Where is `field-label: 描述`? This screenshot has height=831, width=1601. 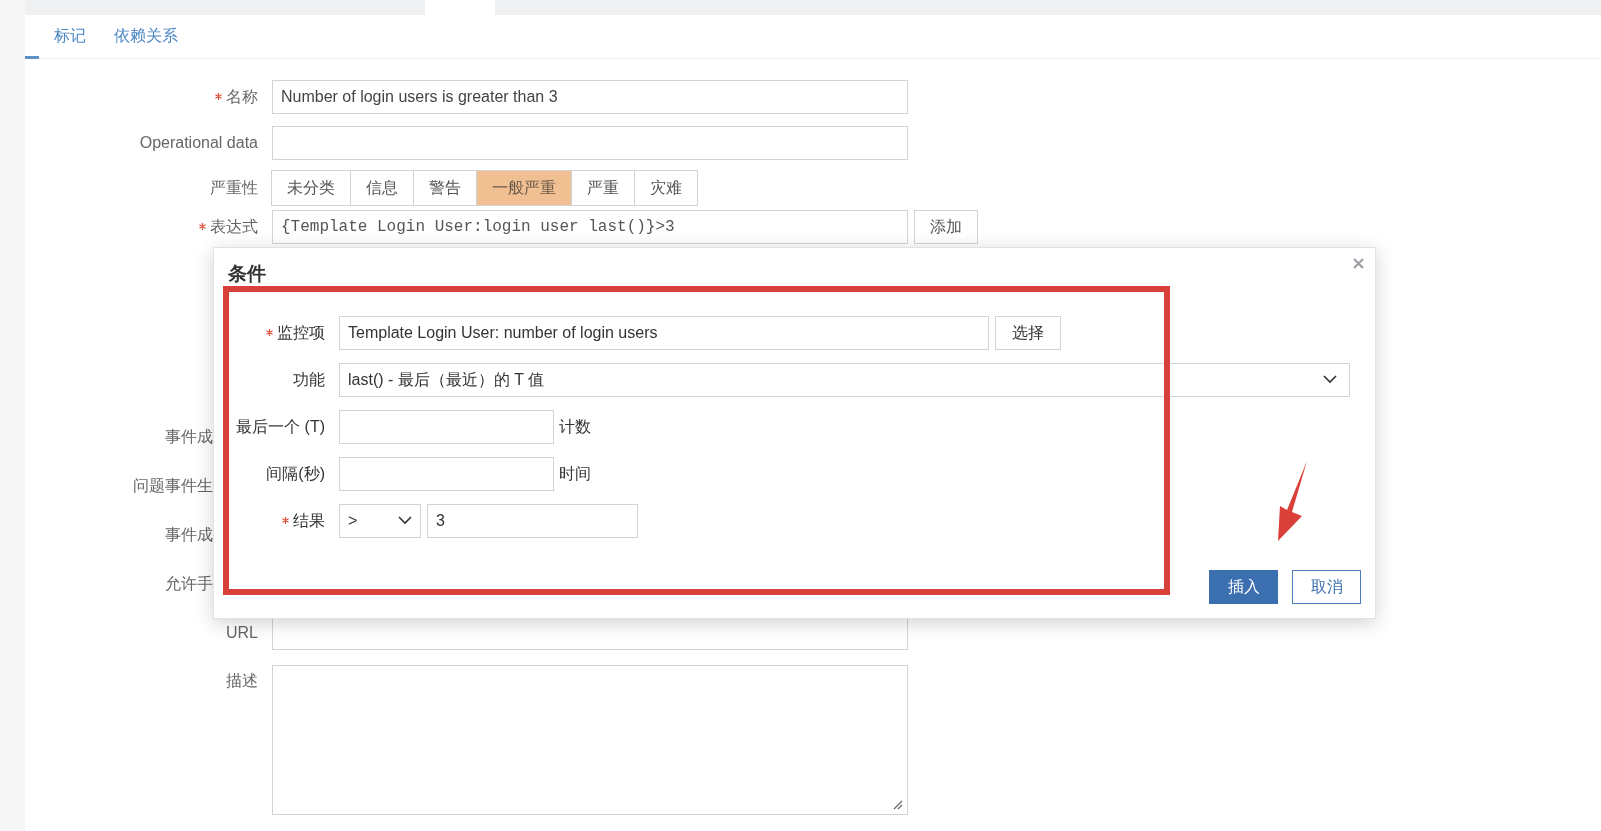
field-label: 描述 is located at coordinates (242, 681).